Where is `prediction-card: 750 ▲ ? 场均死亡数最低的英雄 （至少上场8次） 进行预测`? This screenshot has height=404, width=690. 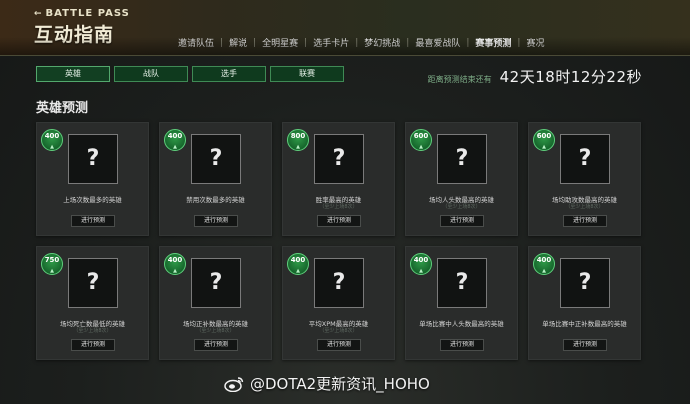 prediction-card: 750 ▲ ? 场均死亡数最低的英雄 （至少上场8次） 进行预测 is located at coordinates (92, 303).